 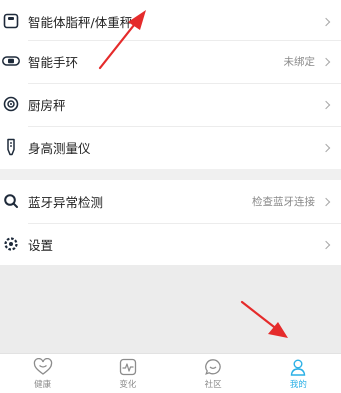 I want to click on height-meter-icon, so click(x=11, y=147).